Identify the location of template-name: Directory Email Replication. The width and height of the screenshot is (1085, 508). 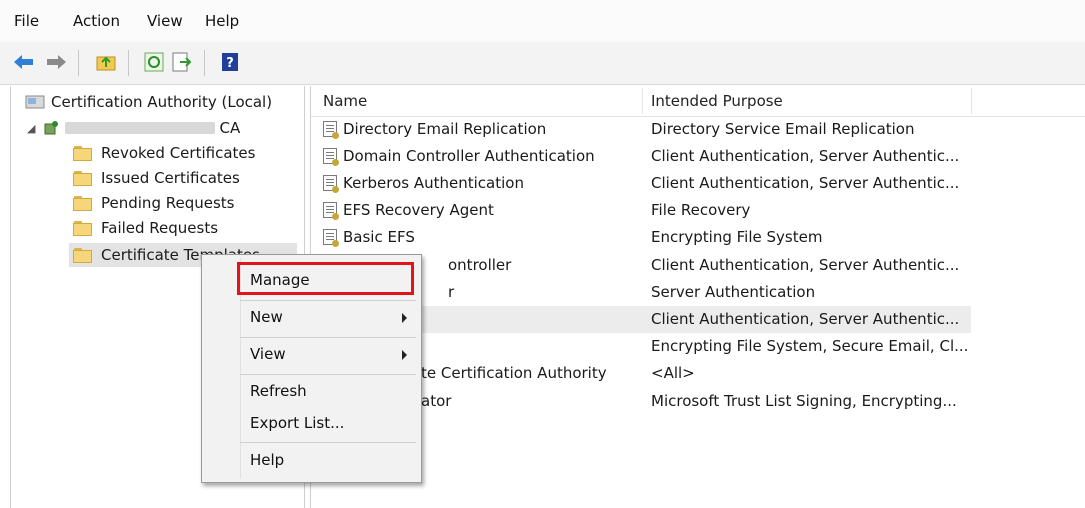
(445, 129).